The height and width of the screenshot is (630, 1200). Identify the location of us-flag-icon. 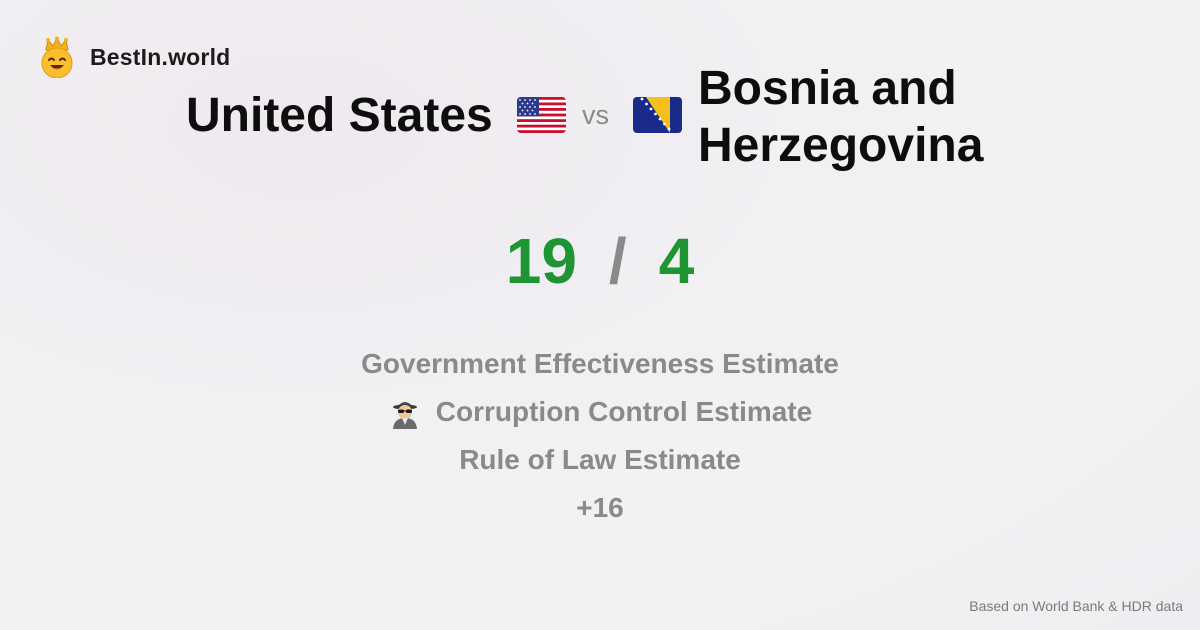
(541, 115).